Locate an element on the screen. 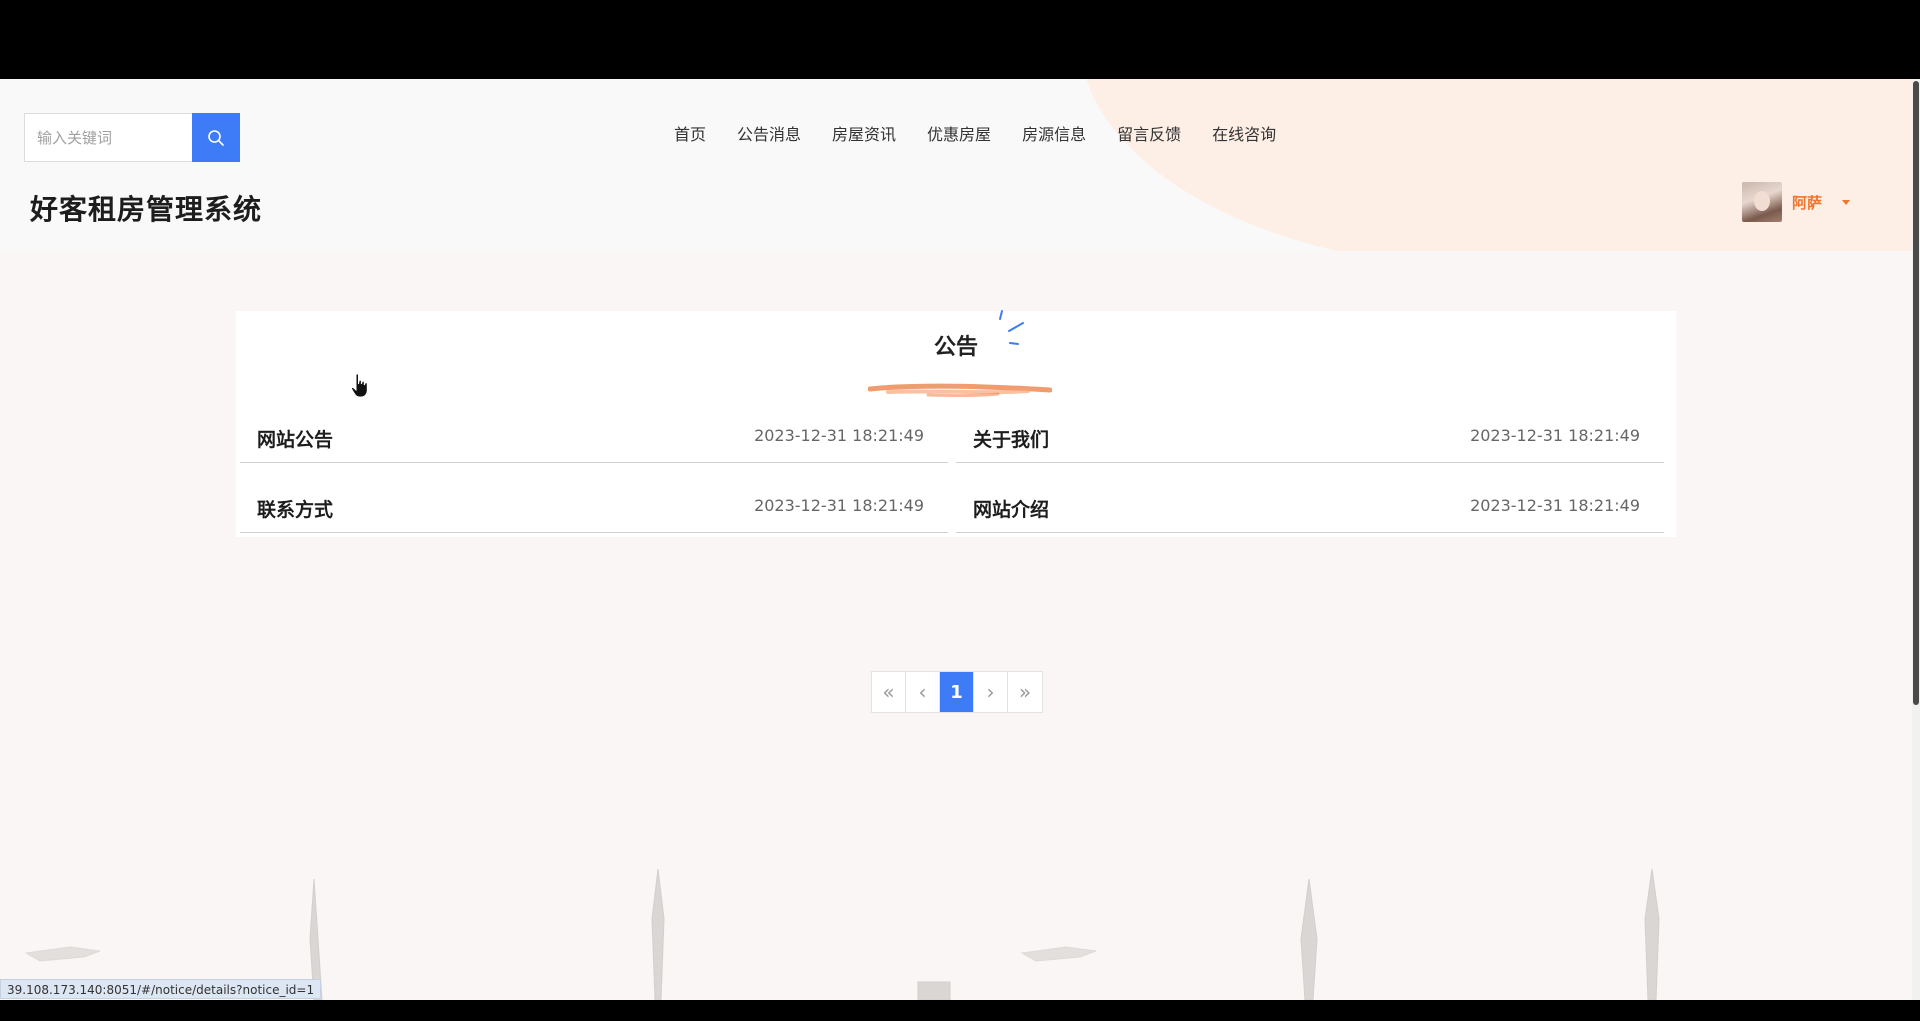 The image size is (1920, 1021). notice-item-2: 关于我们 2023-12-31 18:21:49 is located at coordinates (1310, 434).